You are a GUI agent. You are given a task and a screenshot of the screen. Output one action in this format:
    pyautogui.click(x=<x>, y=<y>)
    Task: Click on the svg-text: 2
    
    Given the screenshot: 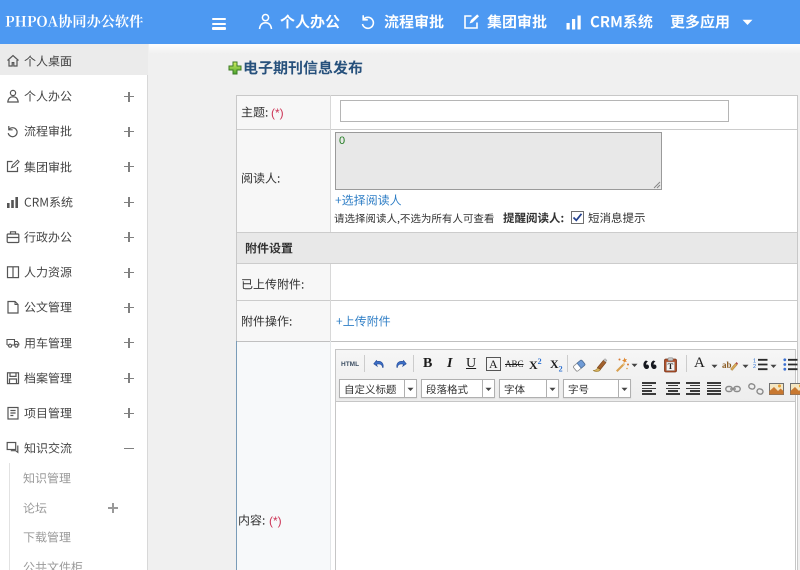 What is the action you would take?
    pyautogui.click(x=754, y=367)
    